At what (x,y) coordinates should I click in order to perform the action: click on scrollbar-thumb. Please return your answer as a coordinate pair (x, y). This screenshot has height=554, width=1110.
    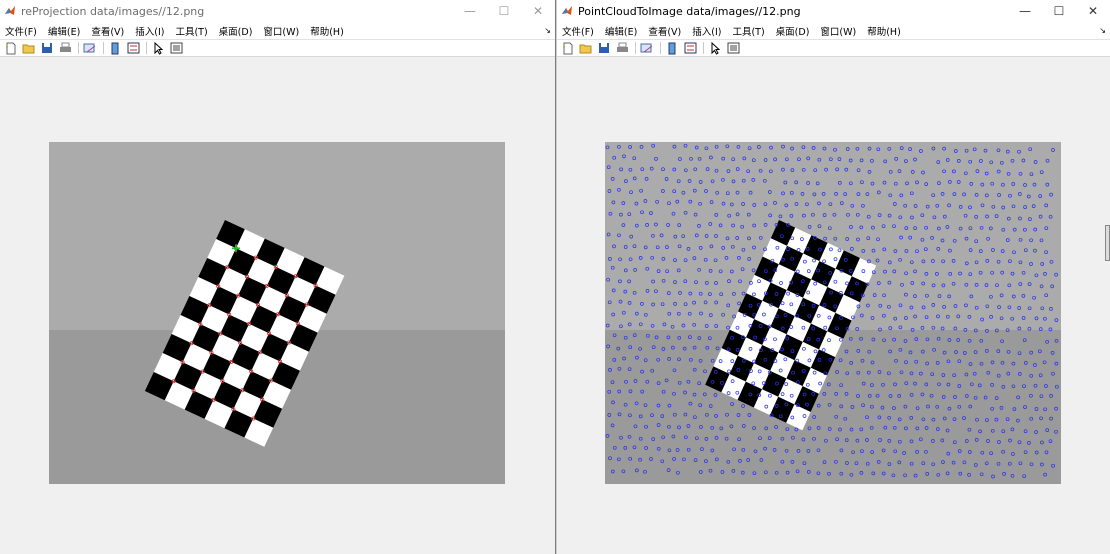
    Looking at the image, I should click on (1107, 243).